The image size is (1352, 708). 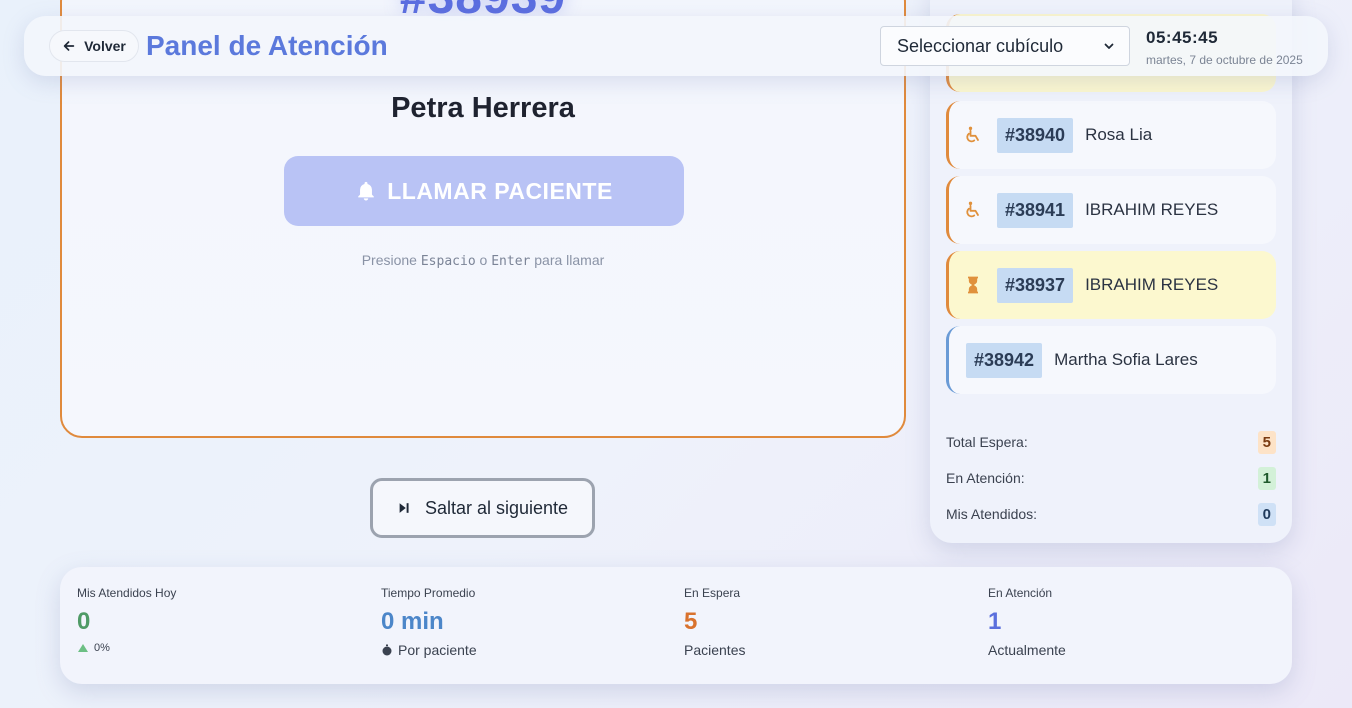 I want to click on queue-ticket-number: #38940, so click(x=1035, y=135).